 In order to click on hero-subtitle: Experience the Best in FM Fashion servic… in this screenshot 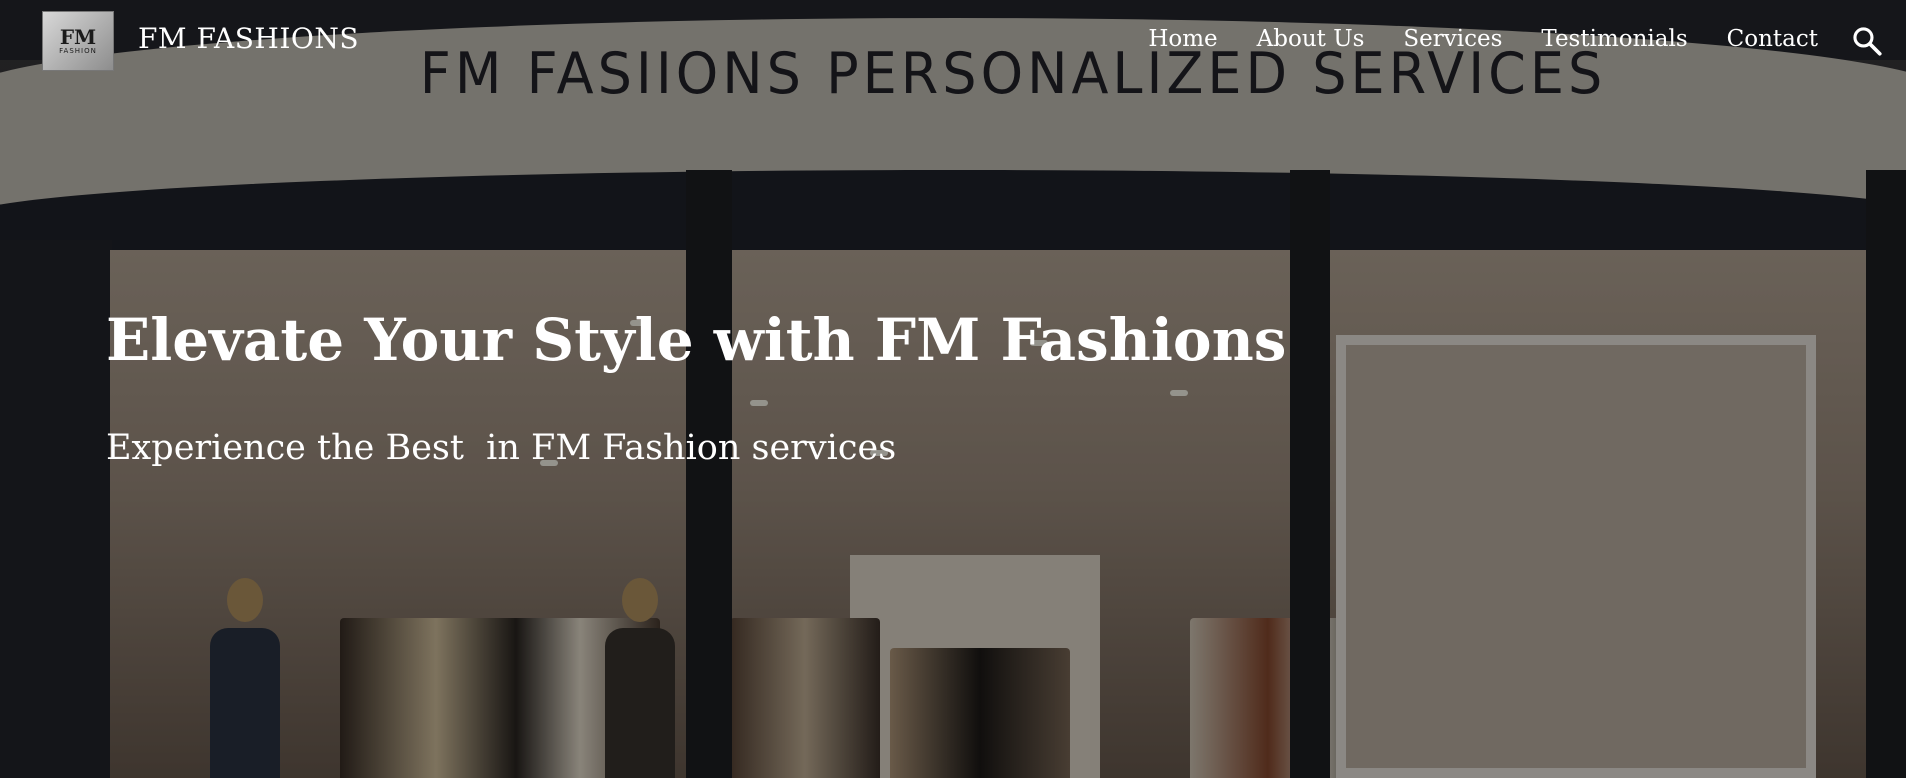, I will do `click(501, 448)`.